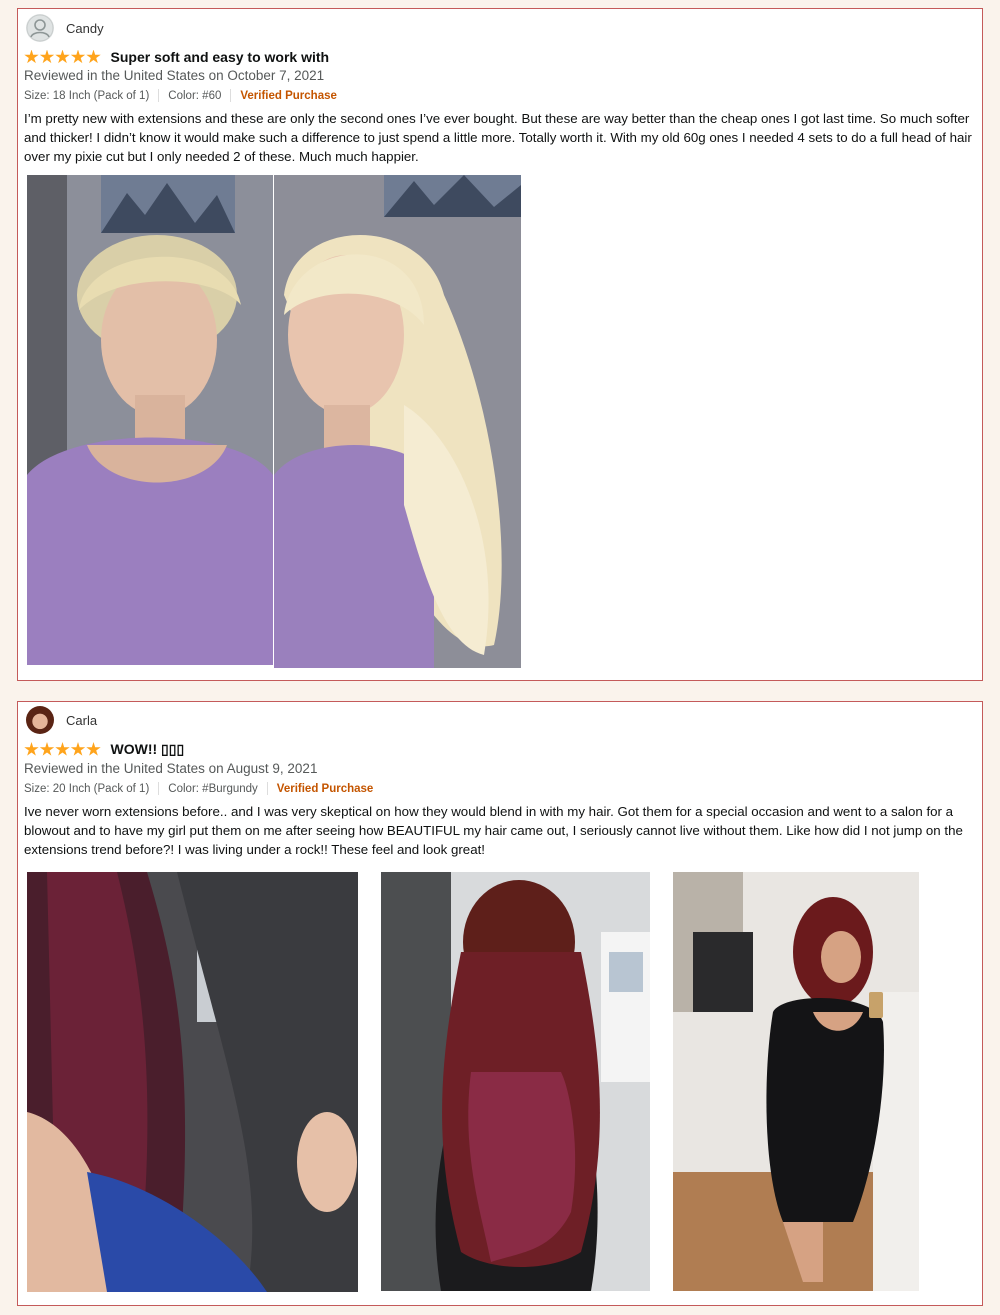 The image size is (1000, 1315). Describe the element at coordinates (148, 749) in the screenshot. I see `review-title: WOW!! ▯▯▯` at that location.